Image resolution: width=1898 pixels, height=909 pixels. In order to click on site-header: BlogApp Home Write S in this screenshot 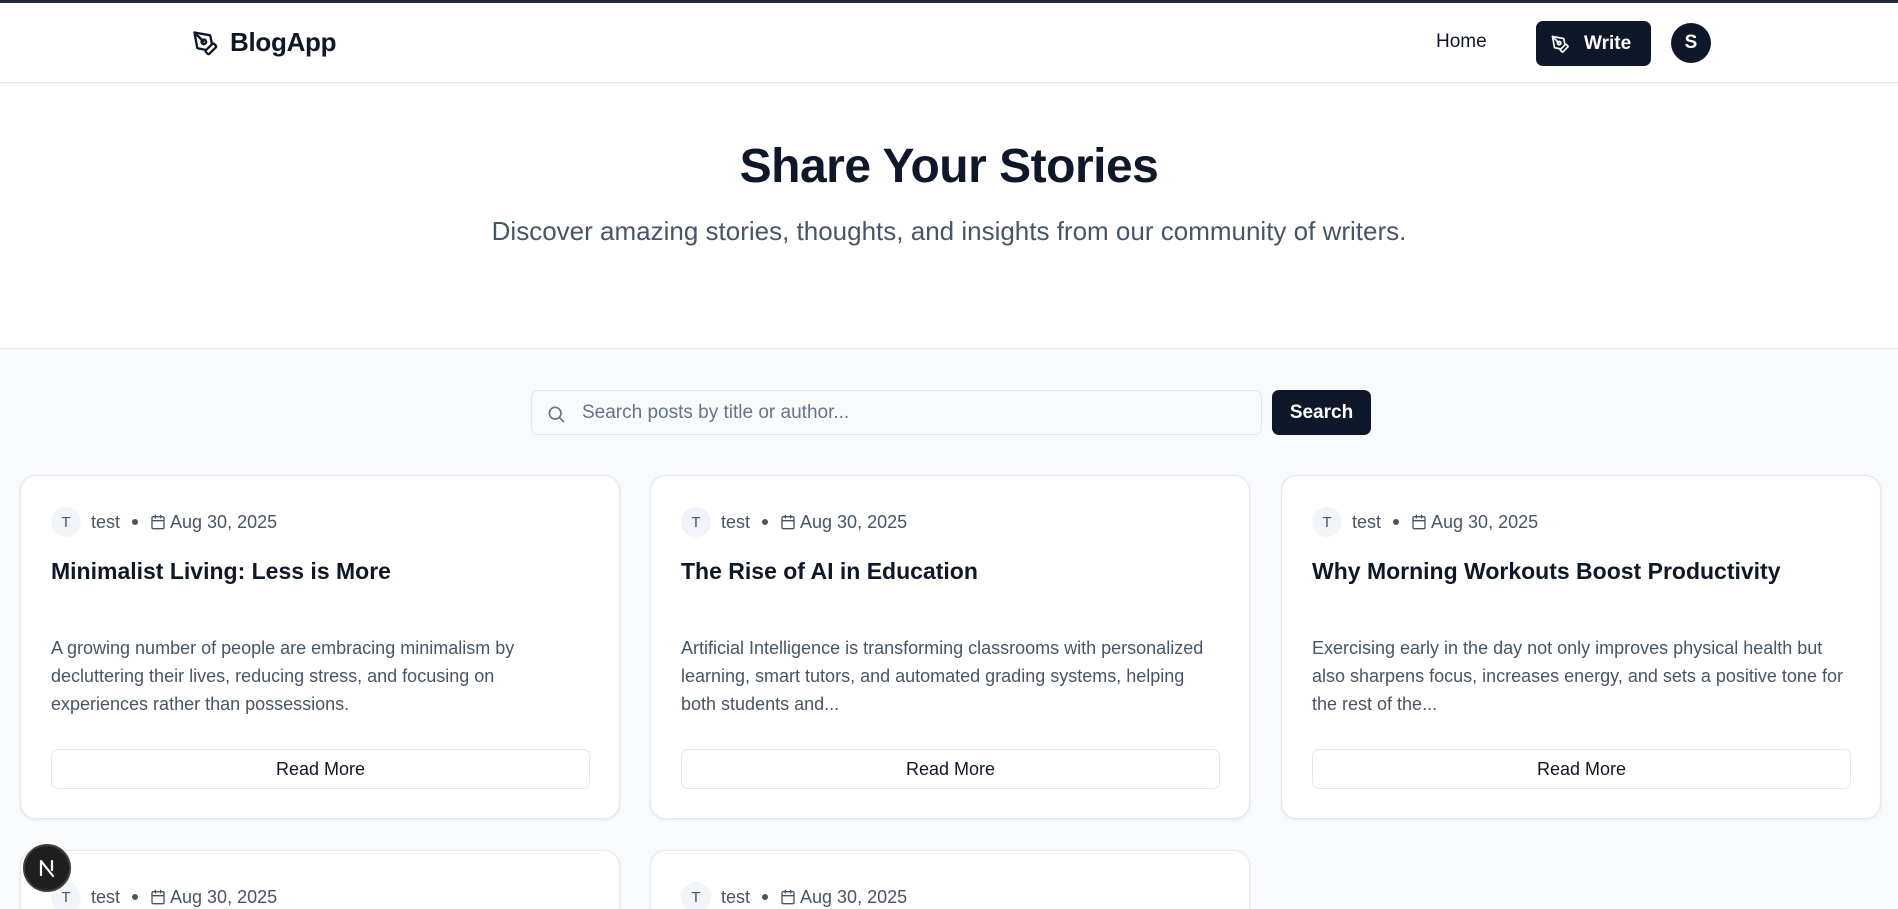, I will do `click(949, 43)`.